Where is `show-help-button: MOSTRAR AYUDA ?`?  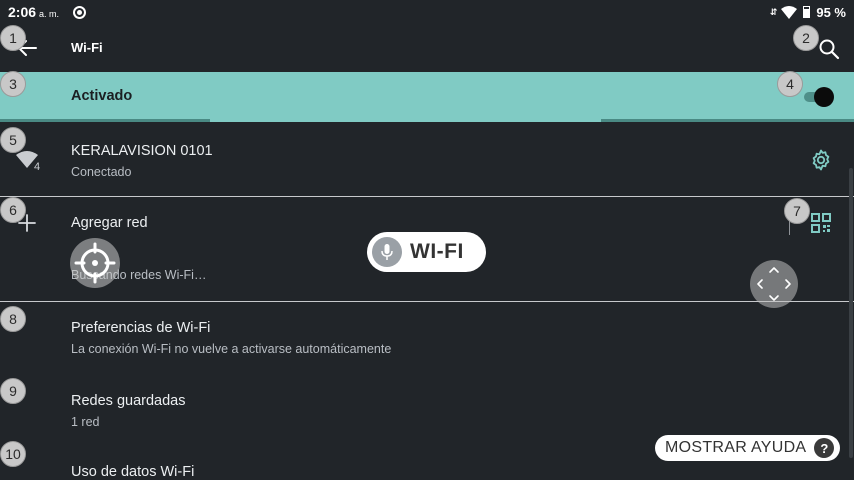
show-help-button: MOSTRAR AYUDA ? is located at coordinates (747, 448).